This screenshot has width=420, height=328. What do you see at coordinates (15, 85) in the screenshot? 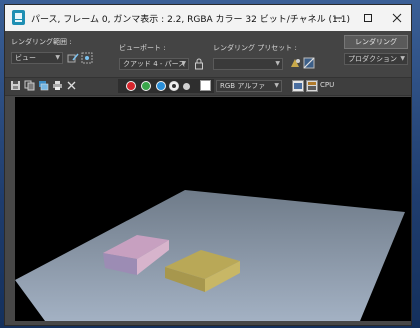
I see `save-icon` at bounding box center [15, 85].